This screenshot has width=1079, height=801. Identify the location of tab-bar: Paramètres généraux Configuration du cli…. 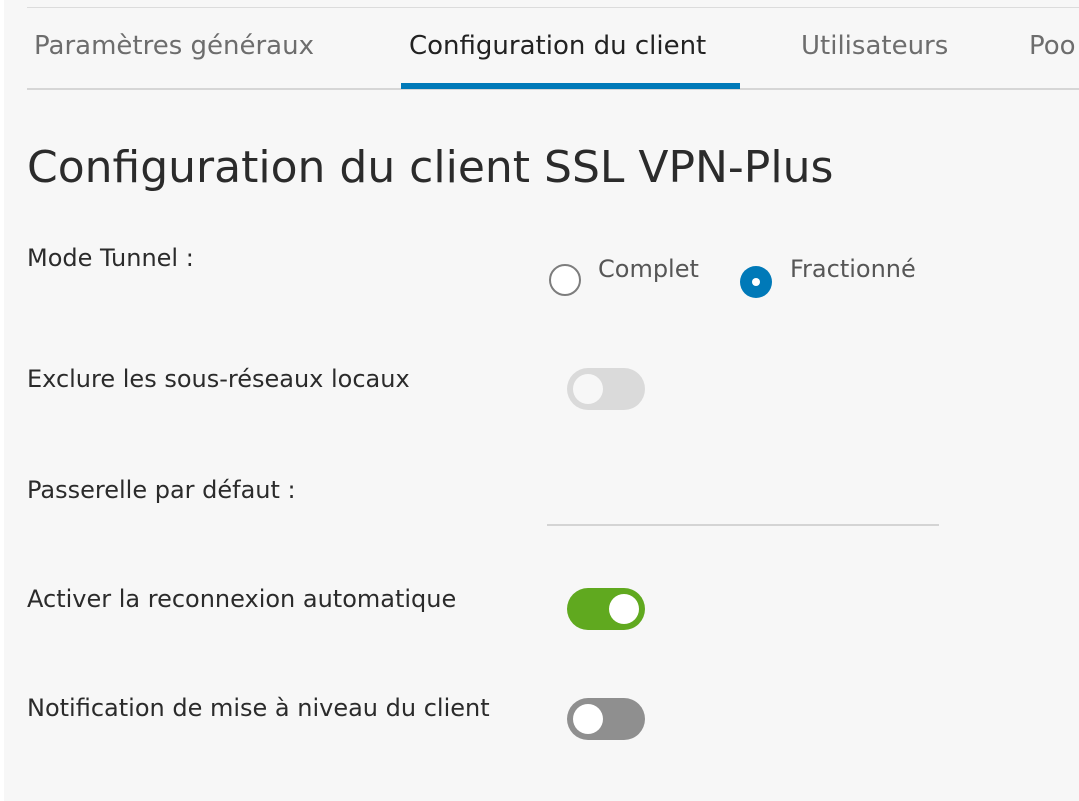
(553, 49).